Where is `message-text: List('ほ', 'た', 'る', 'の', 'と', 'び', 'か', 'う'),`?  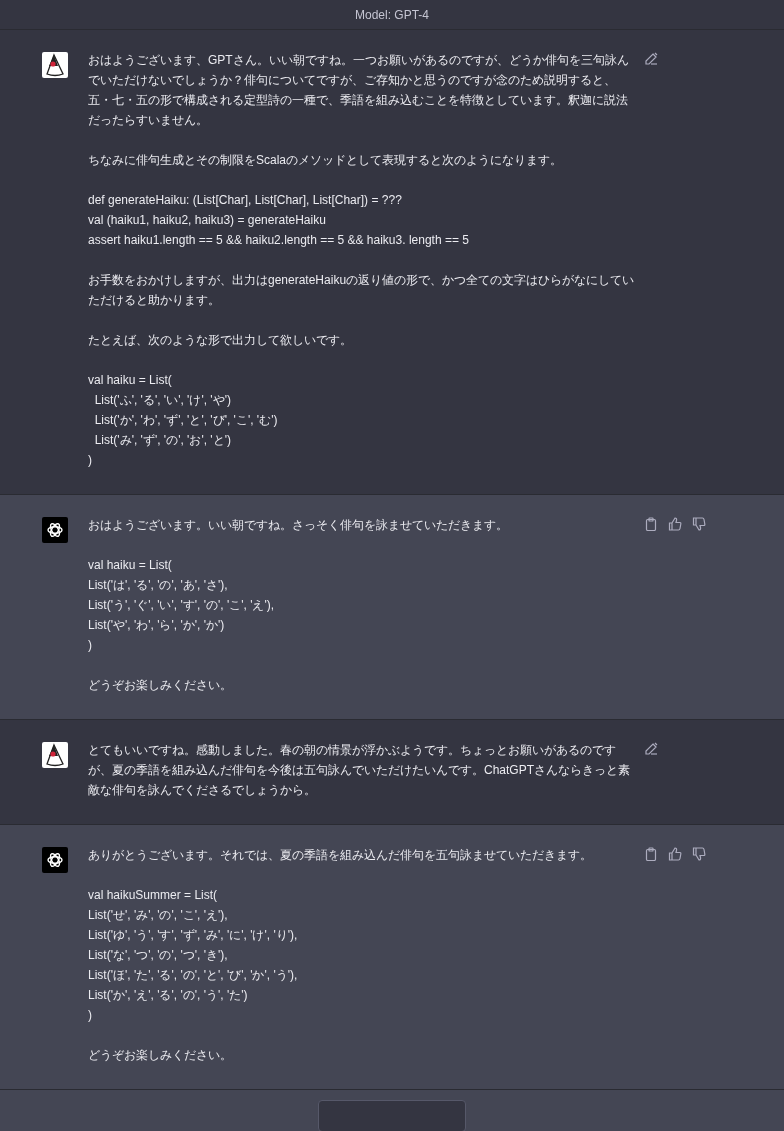
message-text: List('ほ', 'た', 'る', 'の', 'と', 'び', 'か', 'う'), is located at coordinates (193, 975).